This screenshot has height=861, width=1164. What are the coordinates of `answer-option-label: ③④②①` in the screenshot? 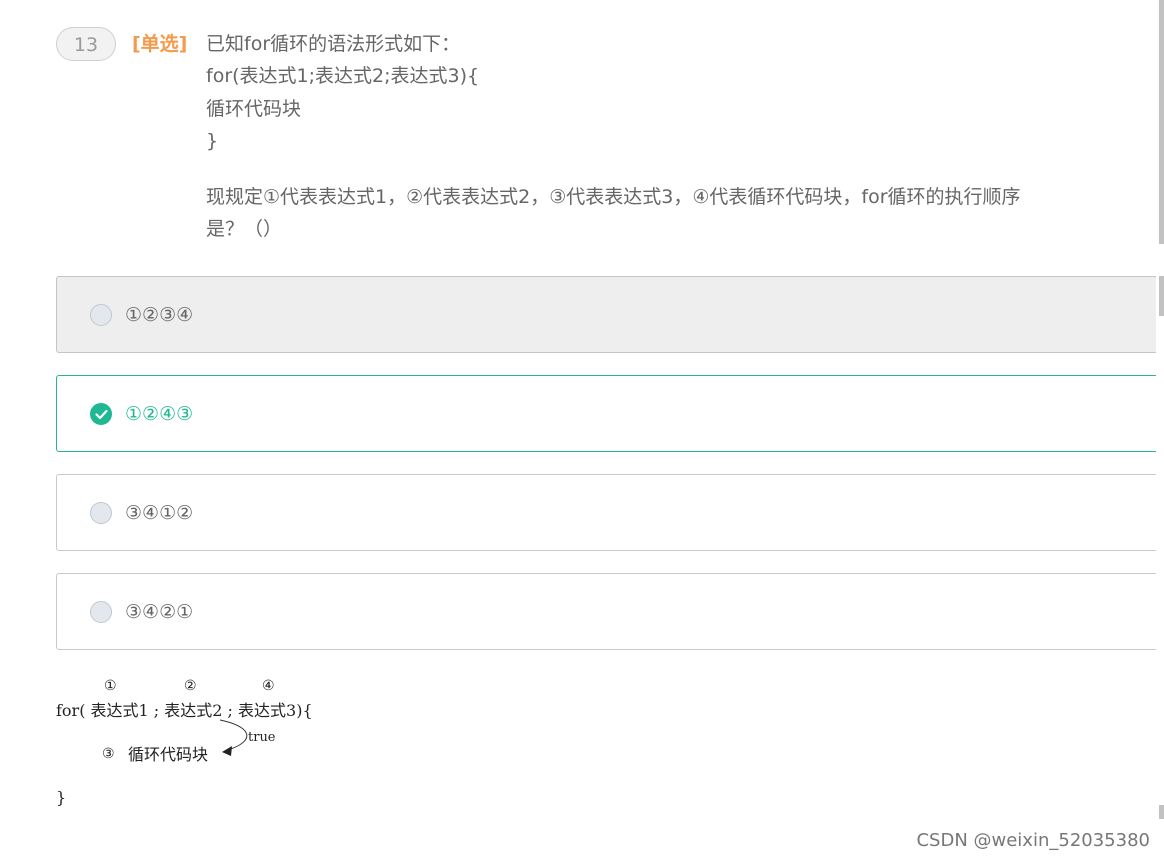 It's located at (159, 612).